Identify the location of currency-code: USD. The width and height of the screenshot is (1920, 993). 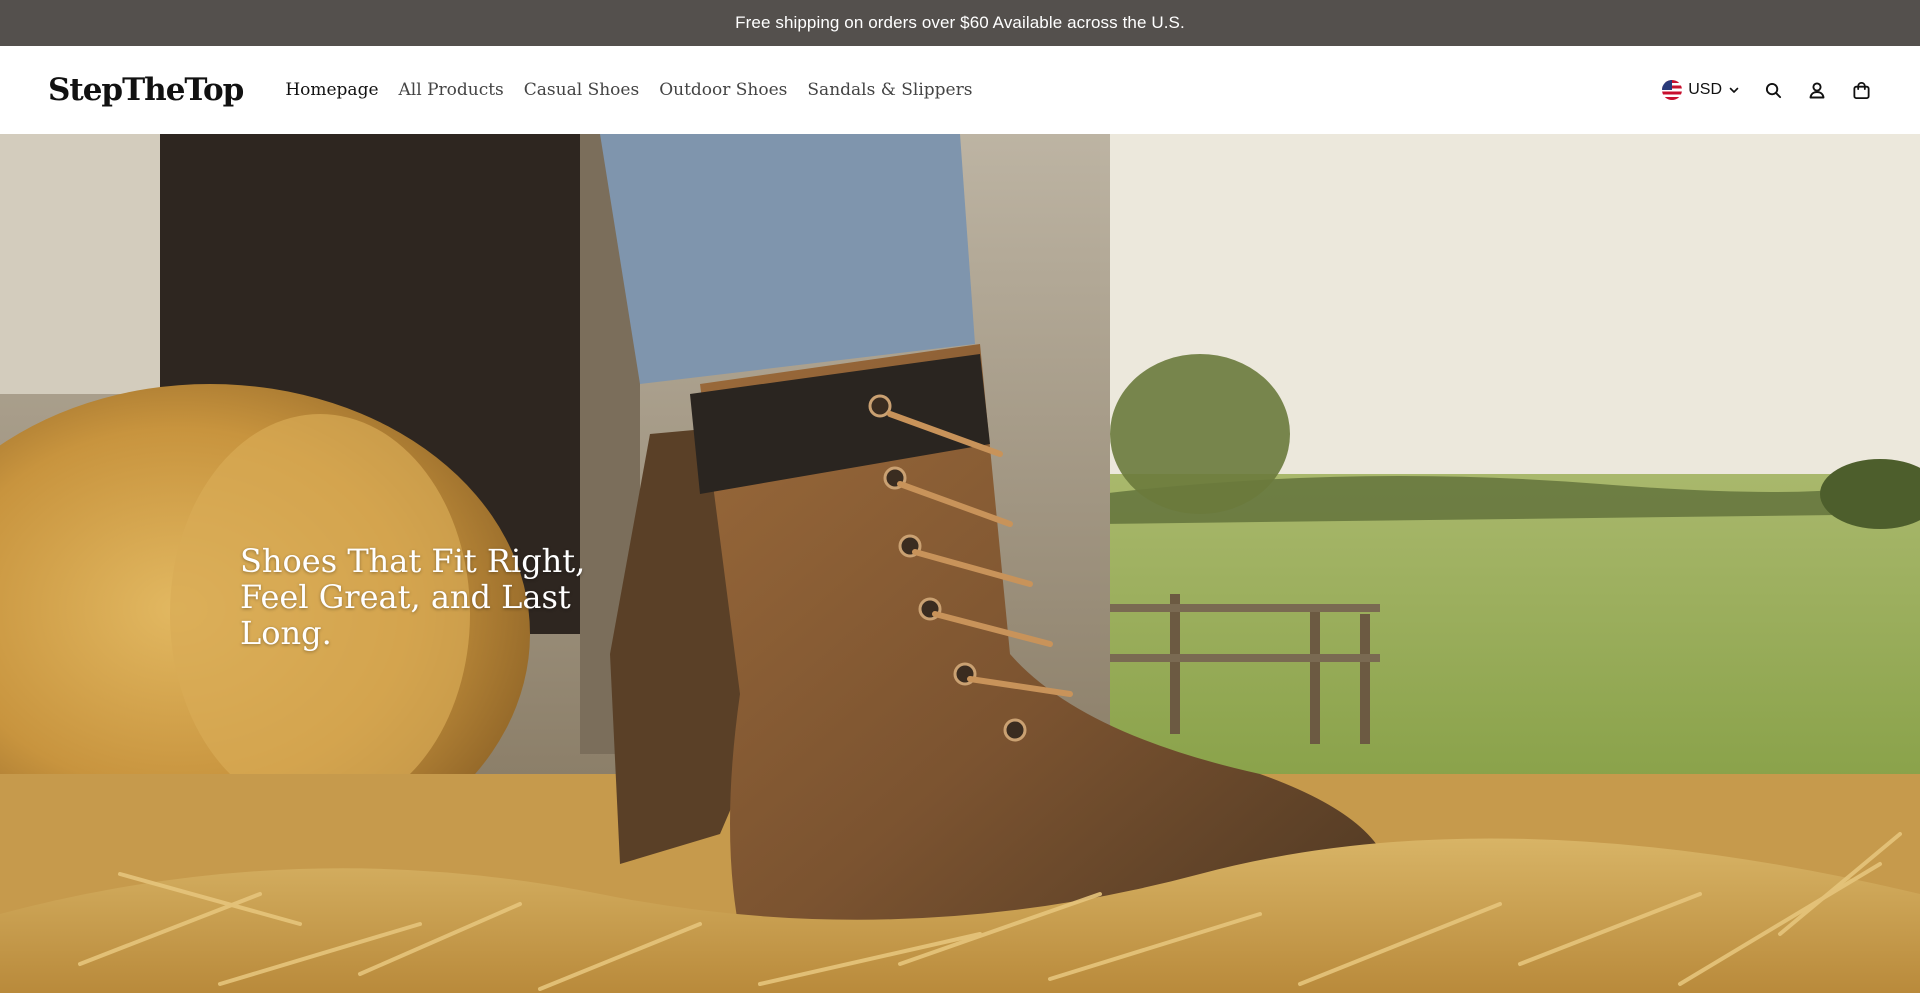
(1705, 89).